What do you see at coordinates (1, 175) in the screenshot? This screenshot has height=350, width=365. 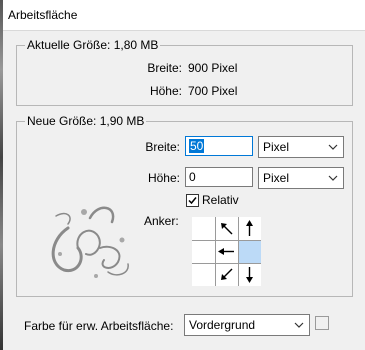 I see `background-edge` at bounding box center [1, 175].